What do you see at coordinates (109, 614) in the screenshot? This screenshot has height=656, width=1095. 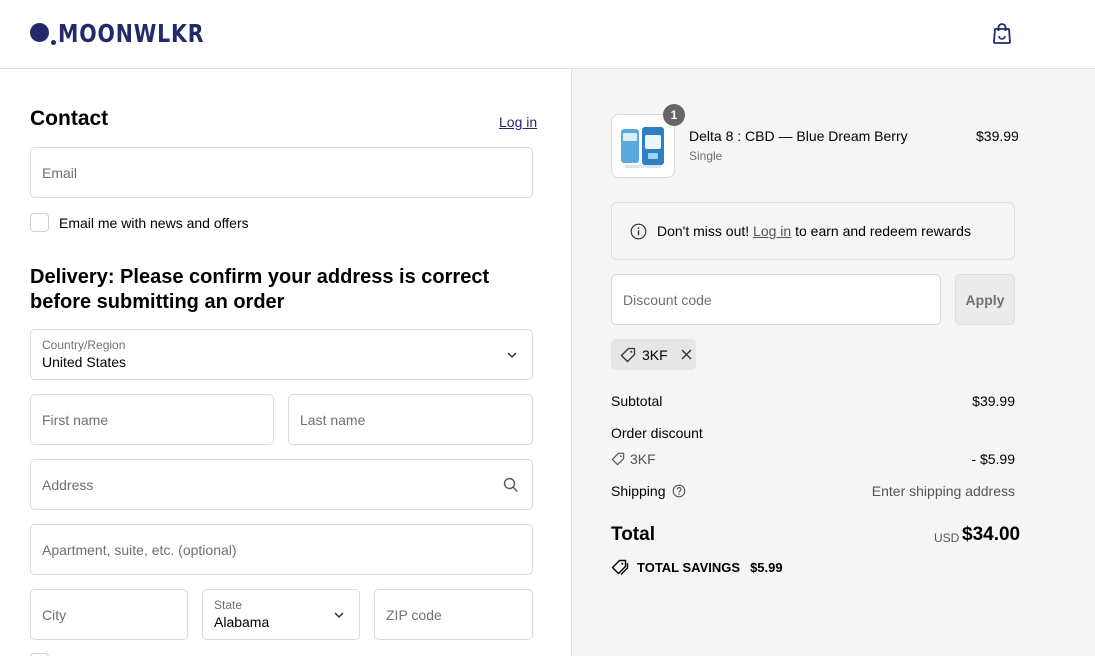 I see `city-field: City` at bounding box center [109, 614].